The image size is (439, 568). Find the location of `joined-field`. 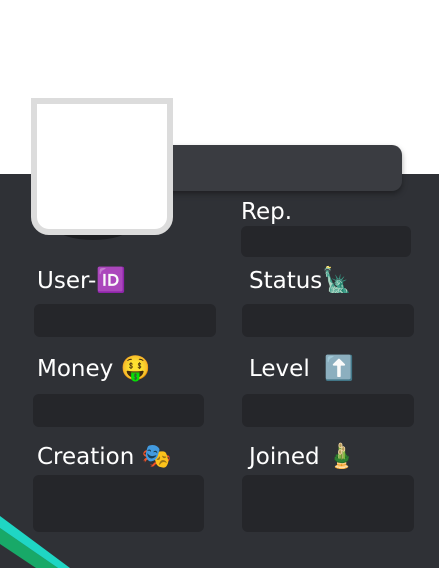

joined-field is located at coordinates (328, 503).